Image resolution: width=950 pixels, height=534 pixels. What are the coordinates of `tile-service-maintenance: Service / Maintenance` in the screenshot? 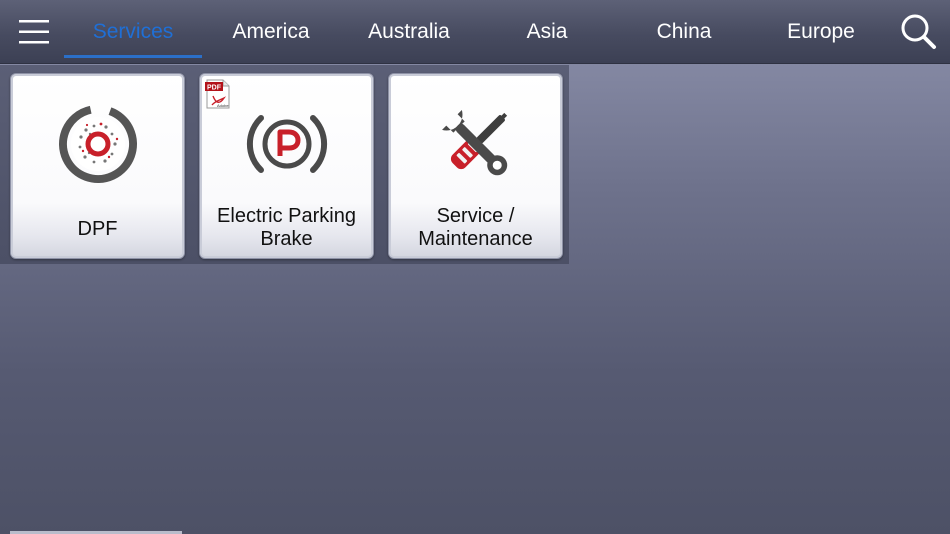 It's located at (475, 166).